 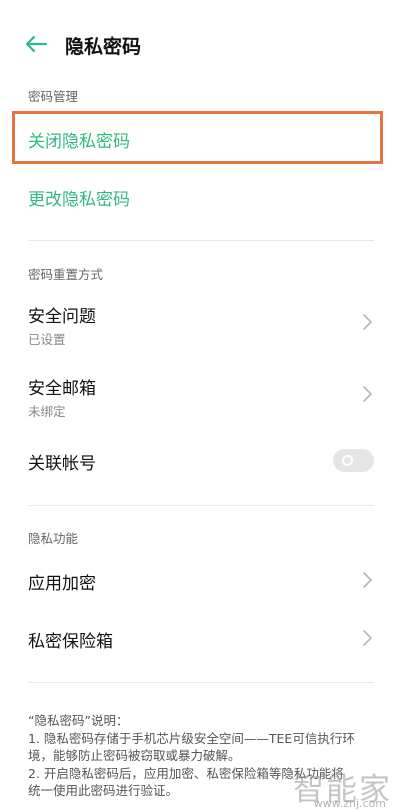 I want to click on security-question-status: 已设置, so click(x=47, y=339).